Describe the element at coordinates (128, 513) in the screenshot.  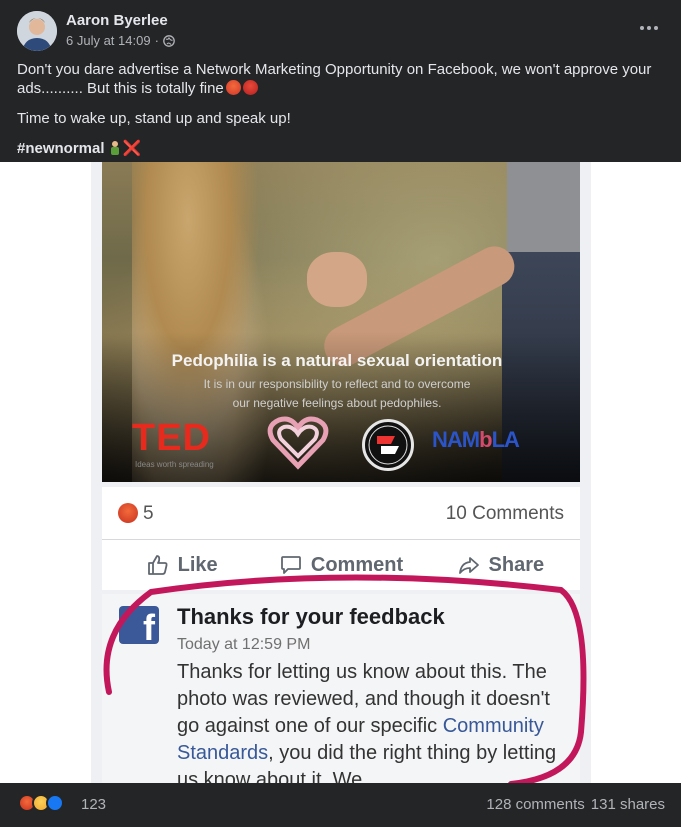
I see `angry-reaction-icon` at that location.